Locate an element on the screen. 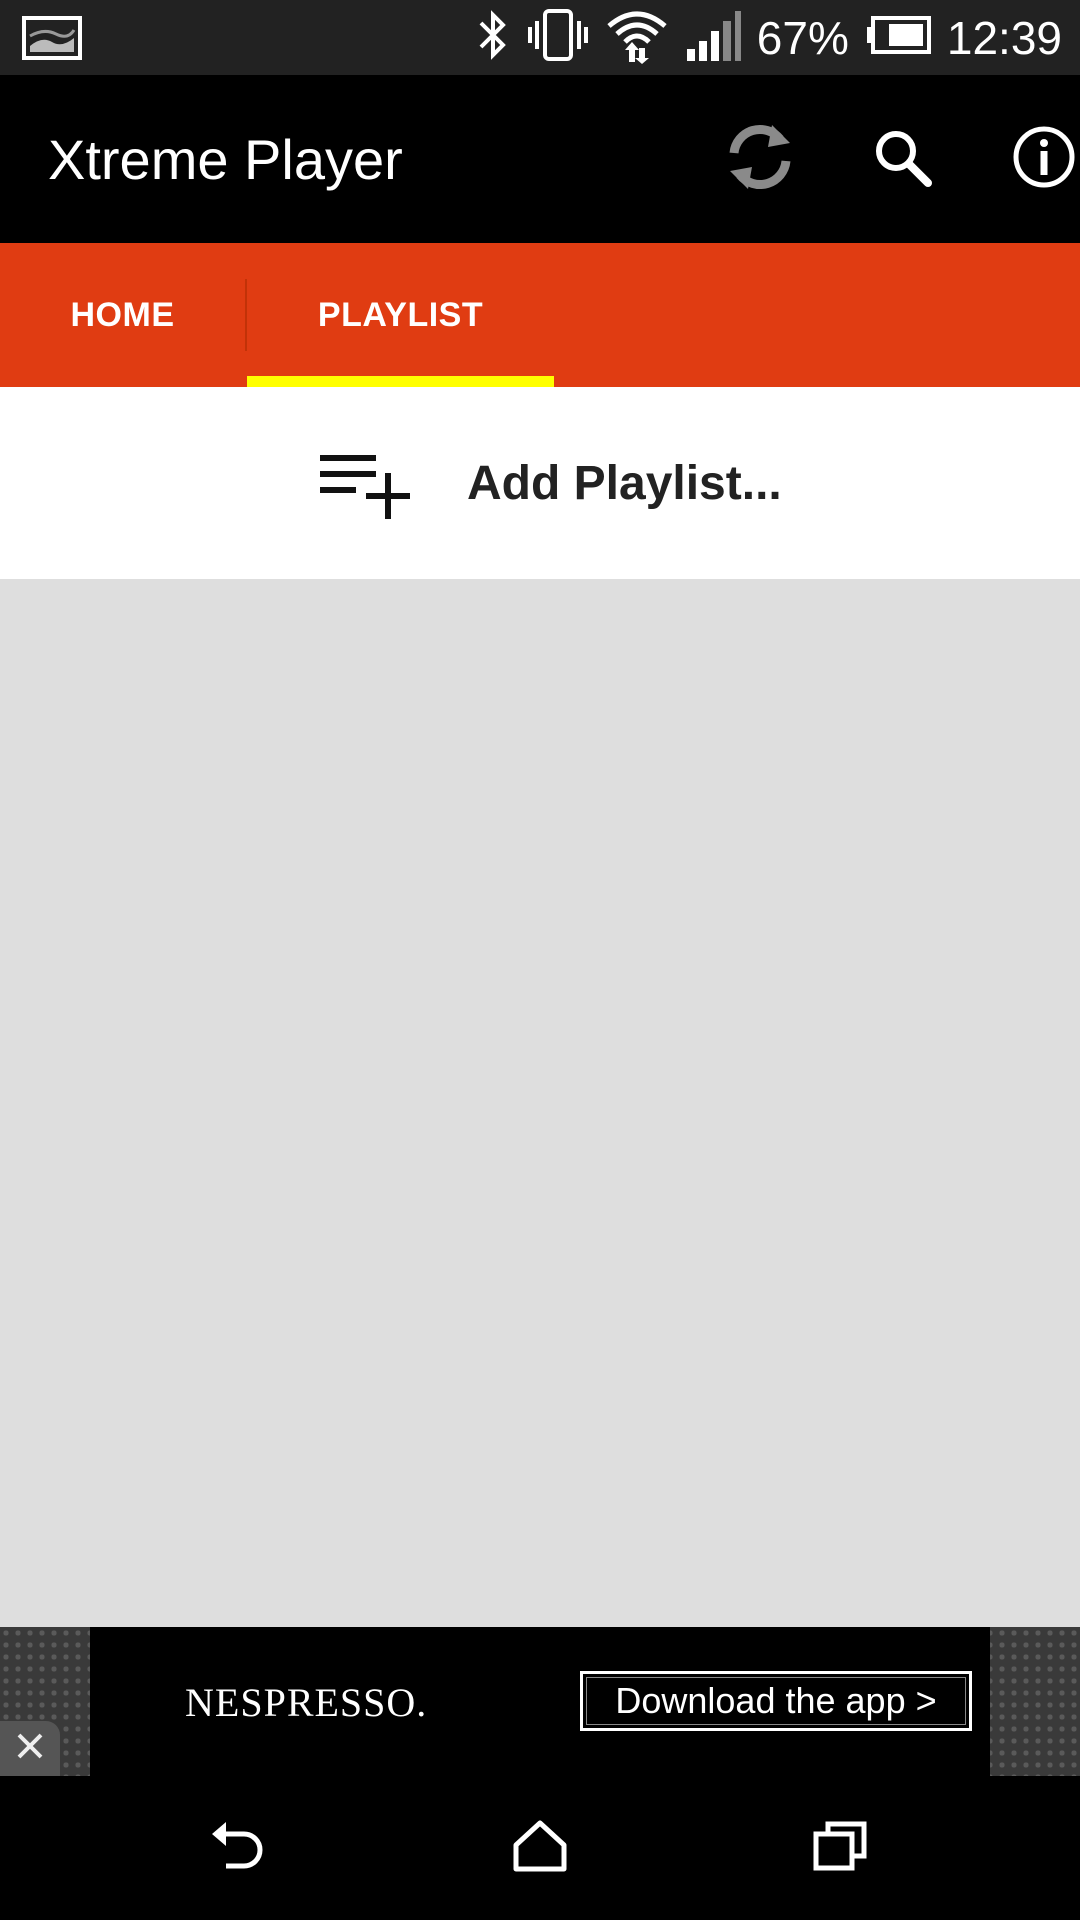 The height and width of the screenshot is (1920, 1080). bluetooth-icon is located at coordinates (493, 37).